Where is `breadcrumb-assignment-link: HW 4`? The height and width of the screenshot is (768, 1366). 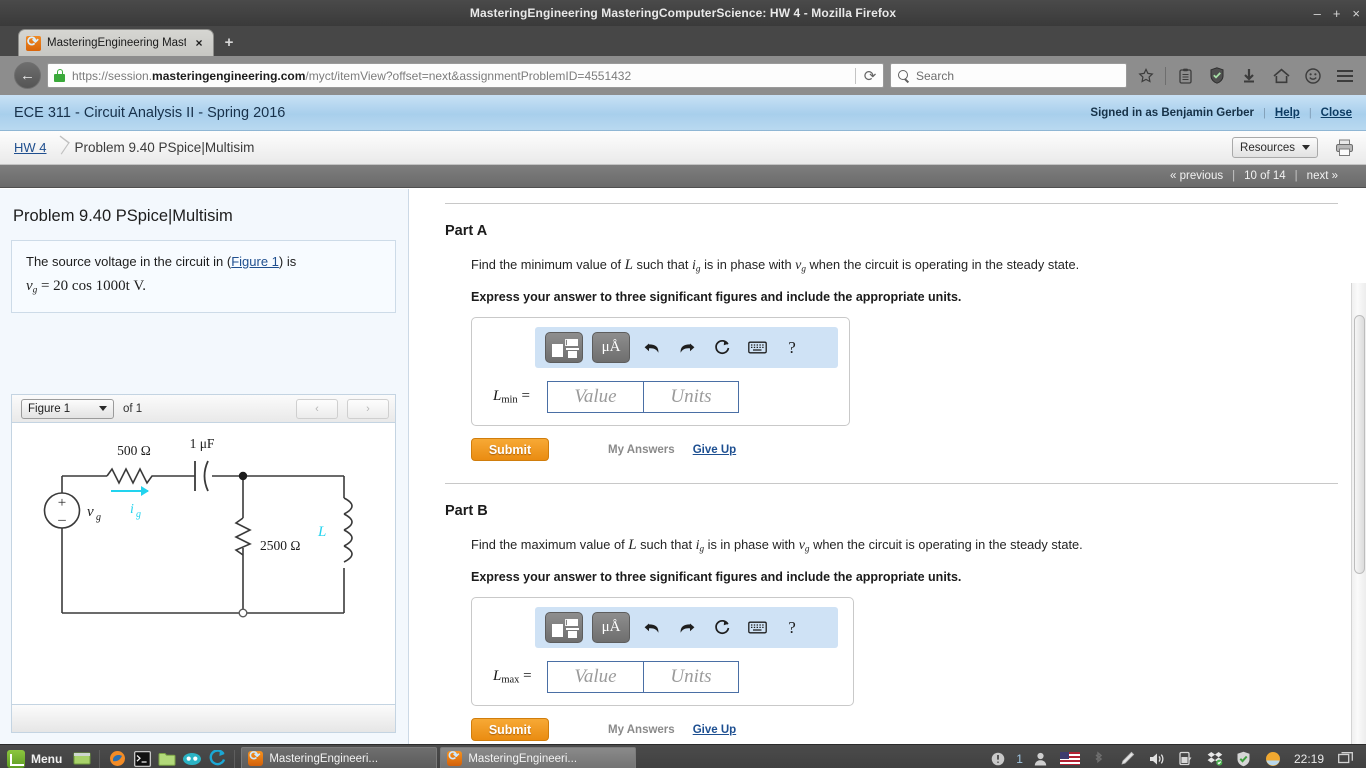
breadcrumb-assignment-link: HW 4 is located at coordinates (30, 147).